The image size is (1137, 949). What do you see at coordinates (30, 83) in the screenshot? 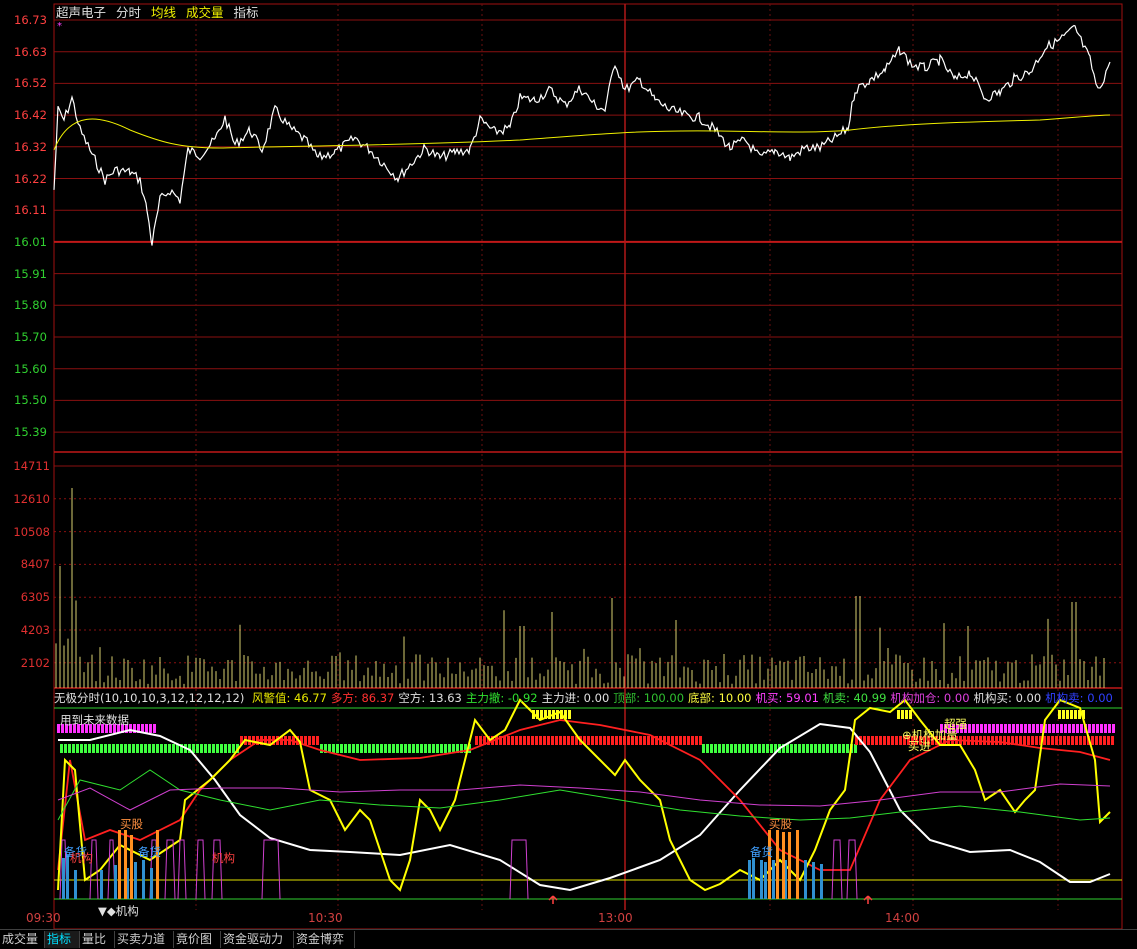
I see `price-tick: 16.52` at bounding box center [30, 83].